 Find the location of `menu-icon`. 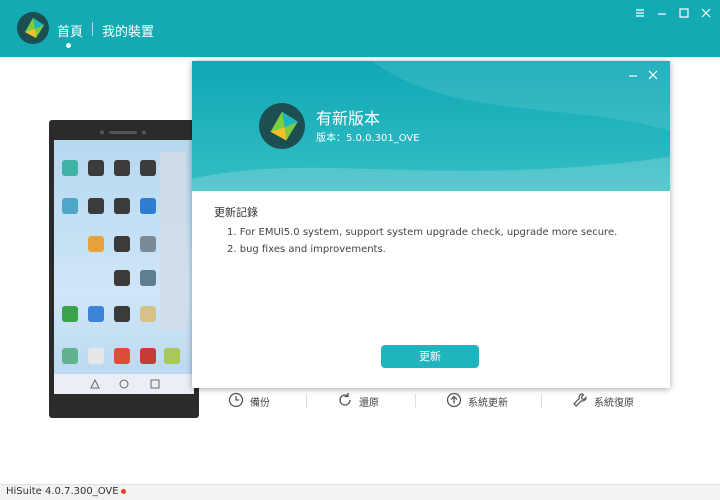

menu-icon is located at coordinates (640, 13).